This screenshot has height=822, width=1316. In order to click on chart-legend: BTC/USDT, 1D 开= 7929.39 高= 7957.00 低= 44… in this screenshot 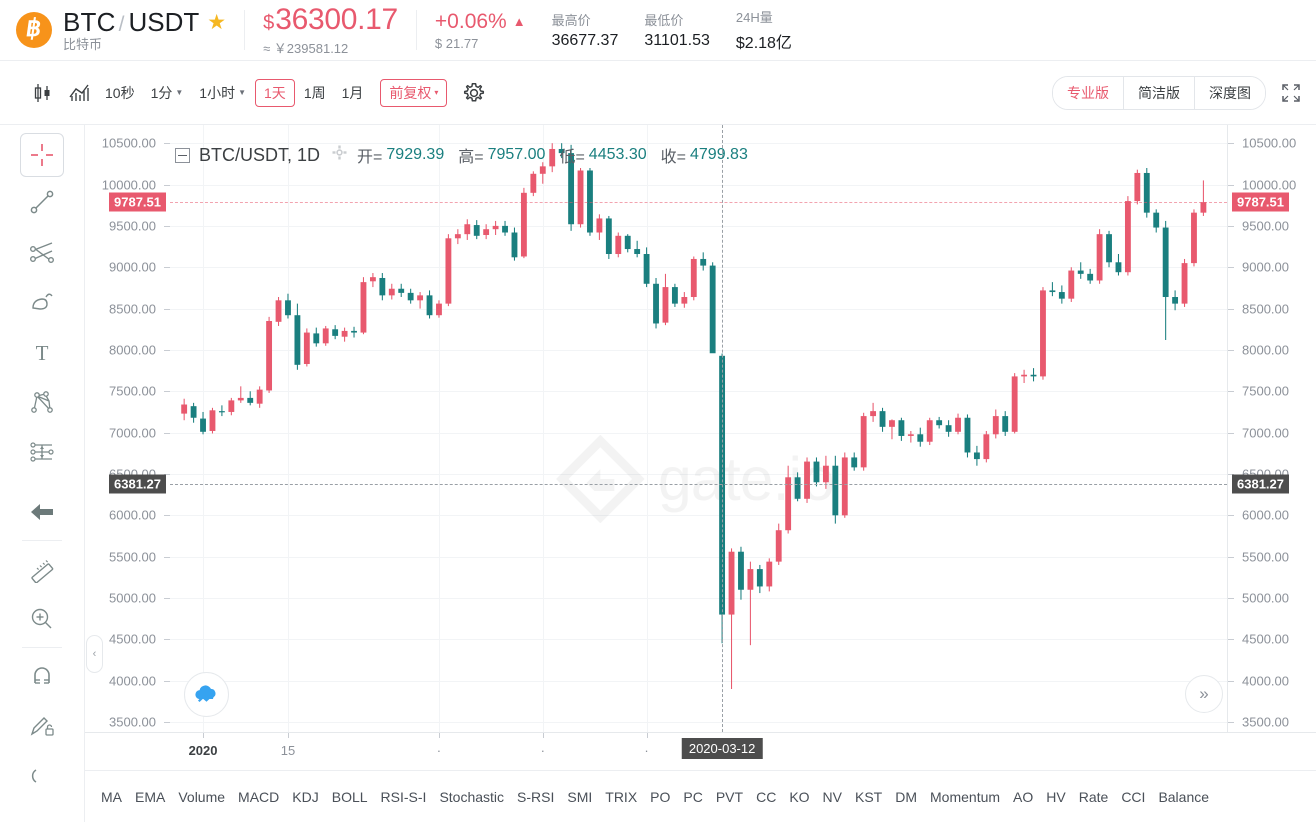, I will do `click(468, 155)`.